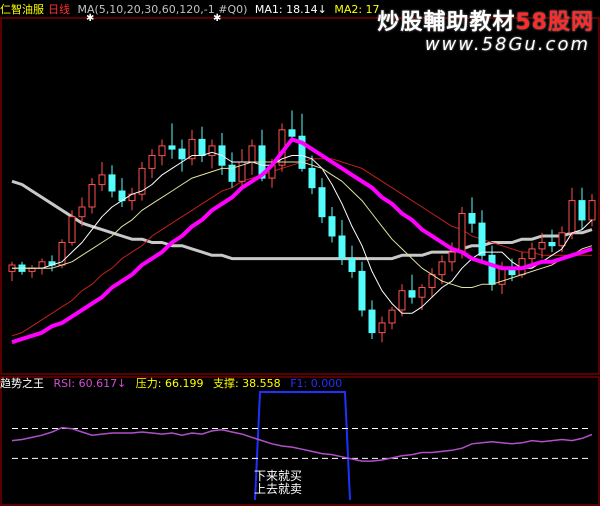 This screenshot has height=506, width=600. What do you see at coordinates (162, 9) in the screenshot?
I see `ma-params: MA(5,10,20,30,60,120,-1 #Q0)` at bounding box center [162, 9].